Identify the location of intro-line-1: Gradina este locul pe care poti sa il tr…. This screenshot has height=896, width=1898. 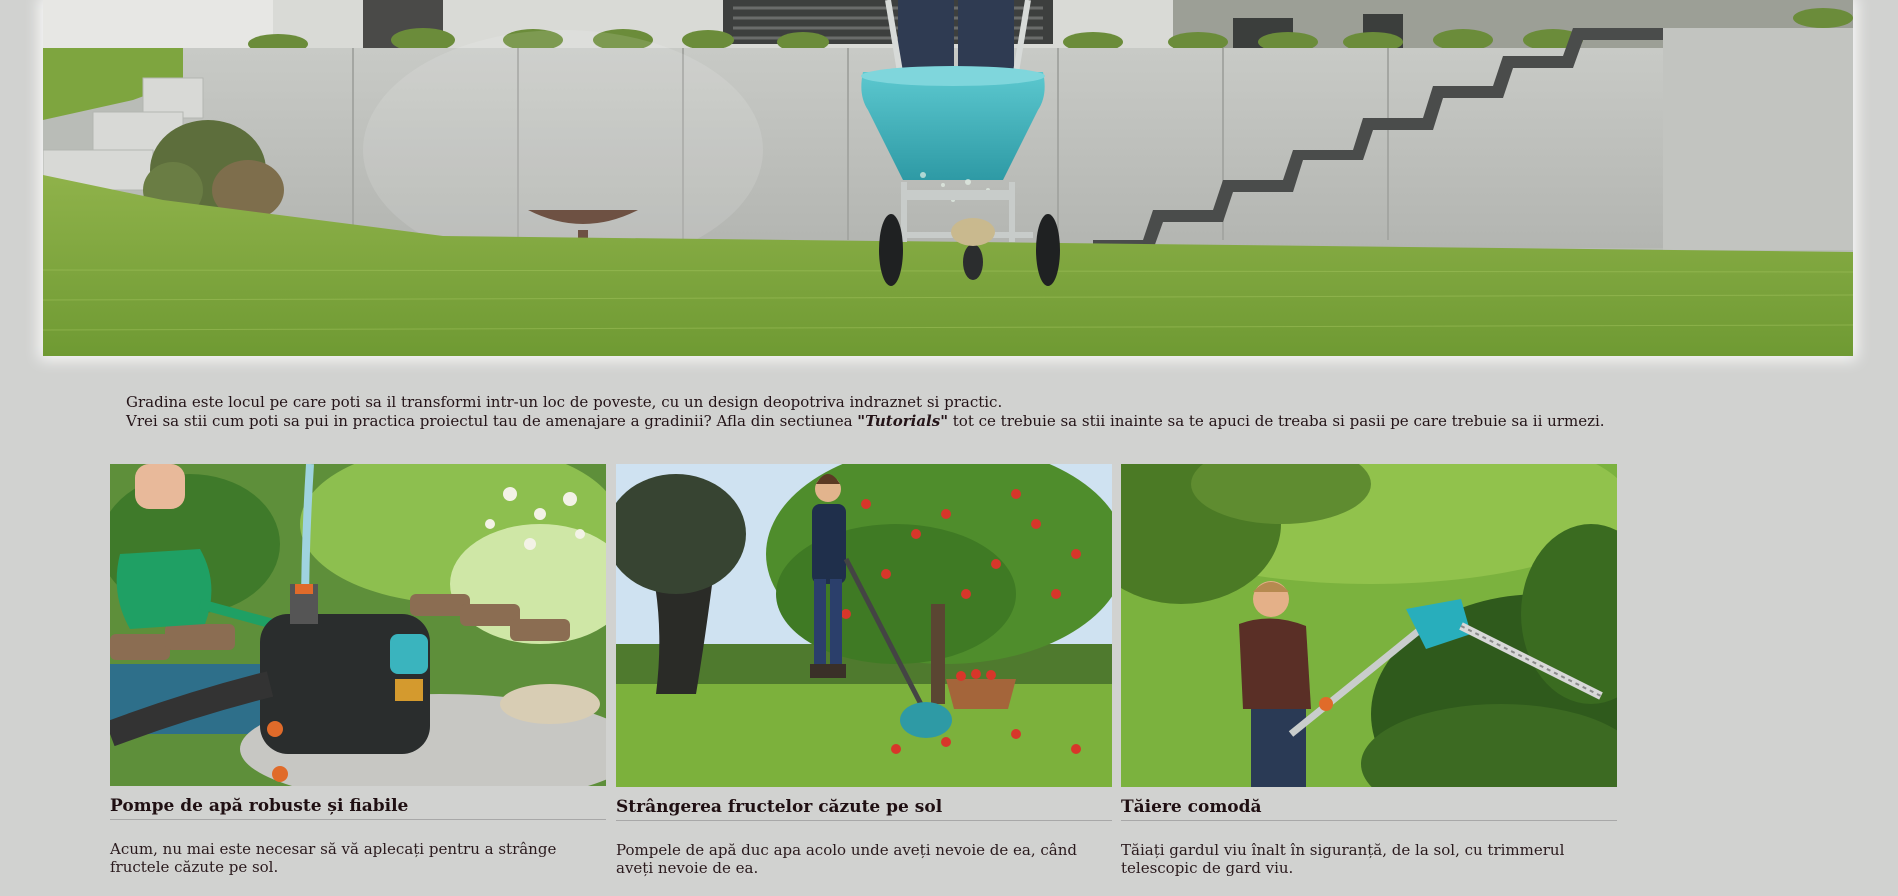
(564, 402).